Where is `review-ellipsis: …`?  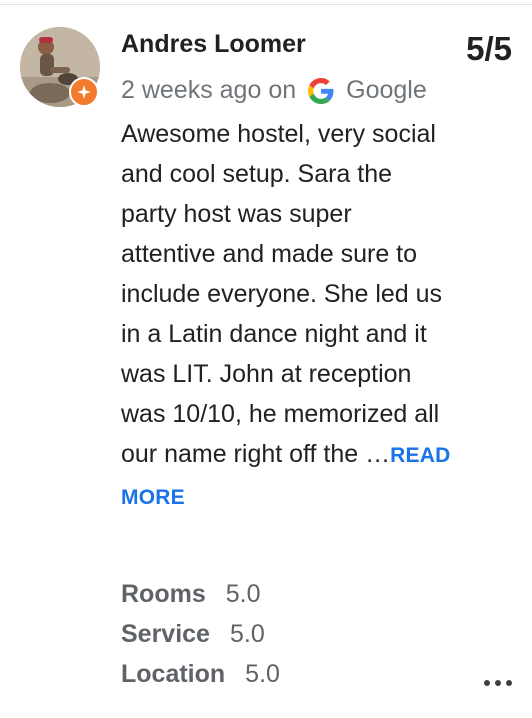
review-ellipsis: … is located at coordinates (378, 454).